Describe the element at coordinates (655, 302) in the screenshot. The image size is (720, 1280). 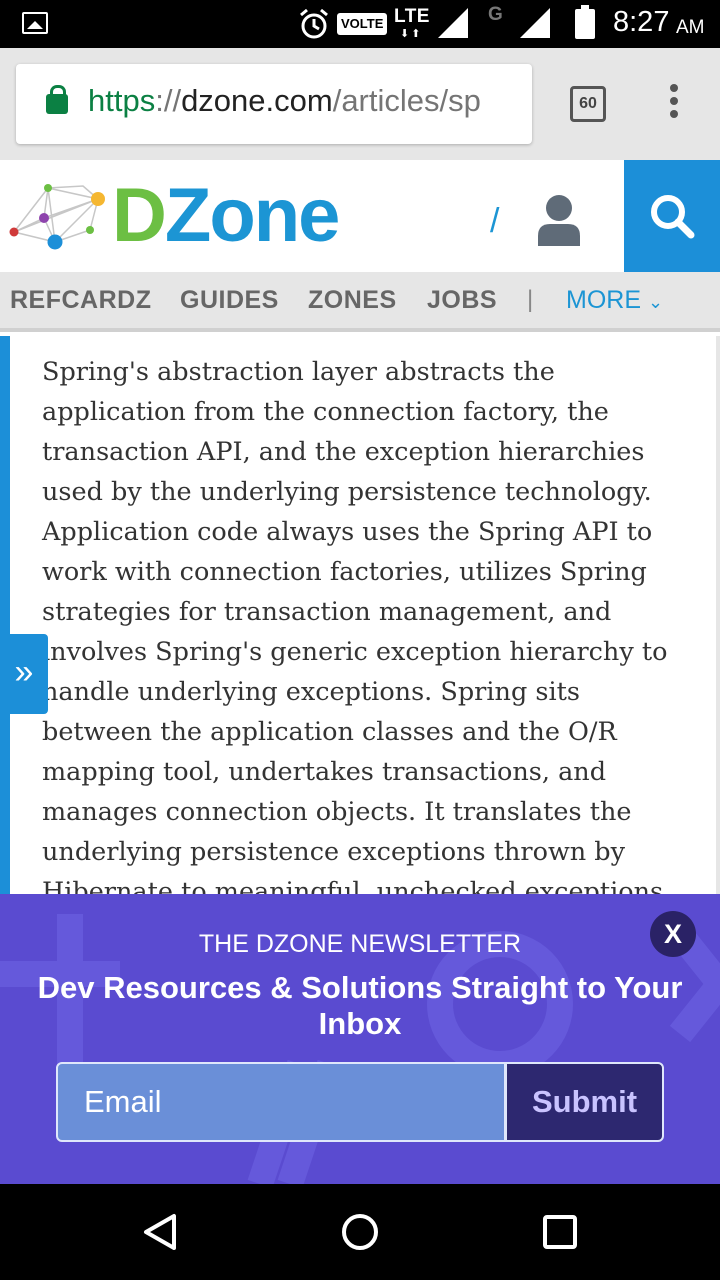
I see `chevron-down-icon: ⌄` at that location.